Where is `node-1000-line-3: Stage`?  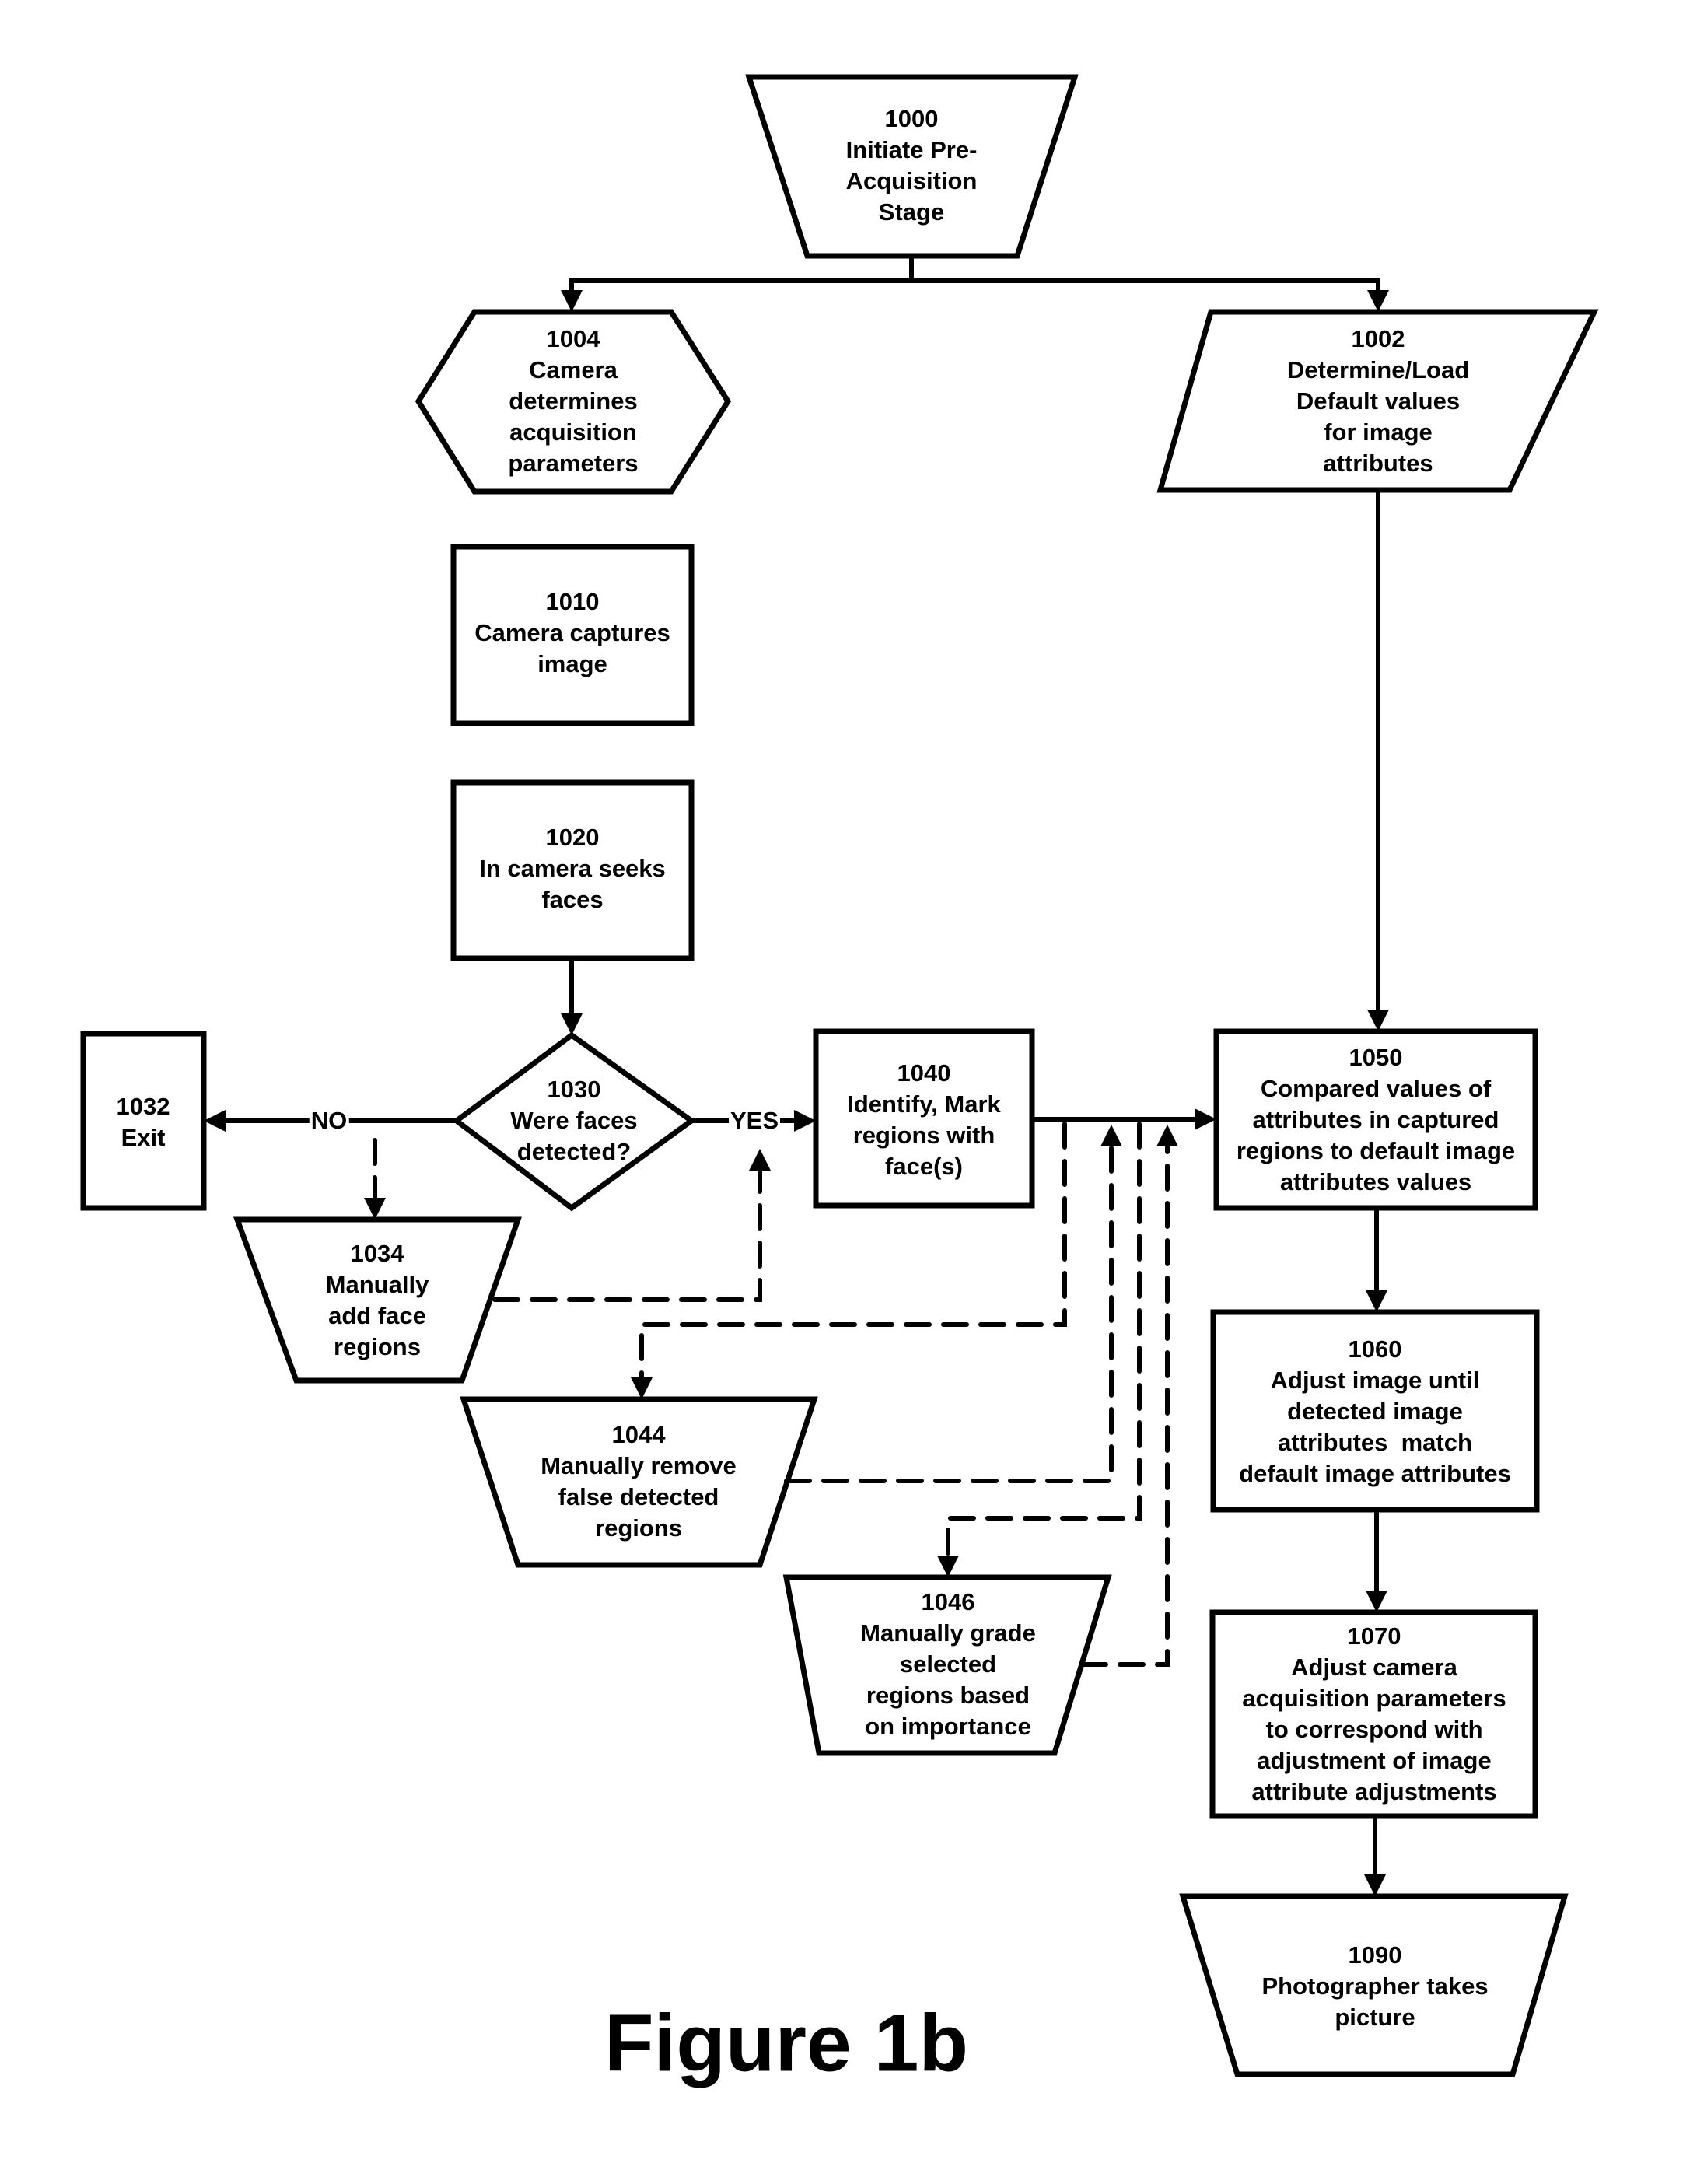 node-1000-line-3: Stage is located at coordinates (911, 212).